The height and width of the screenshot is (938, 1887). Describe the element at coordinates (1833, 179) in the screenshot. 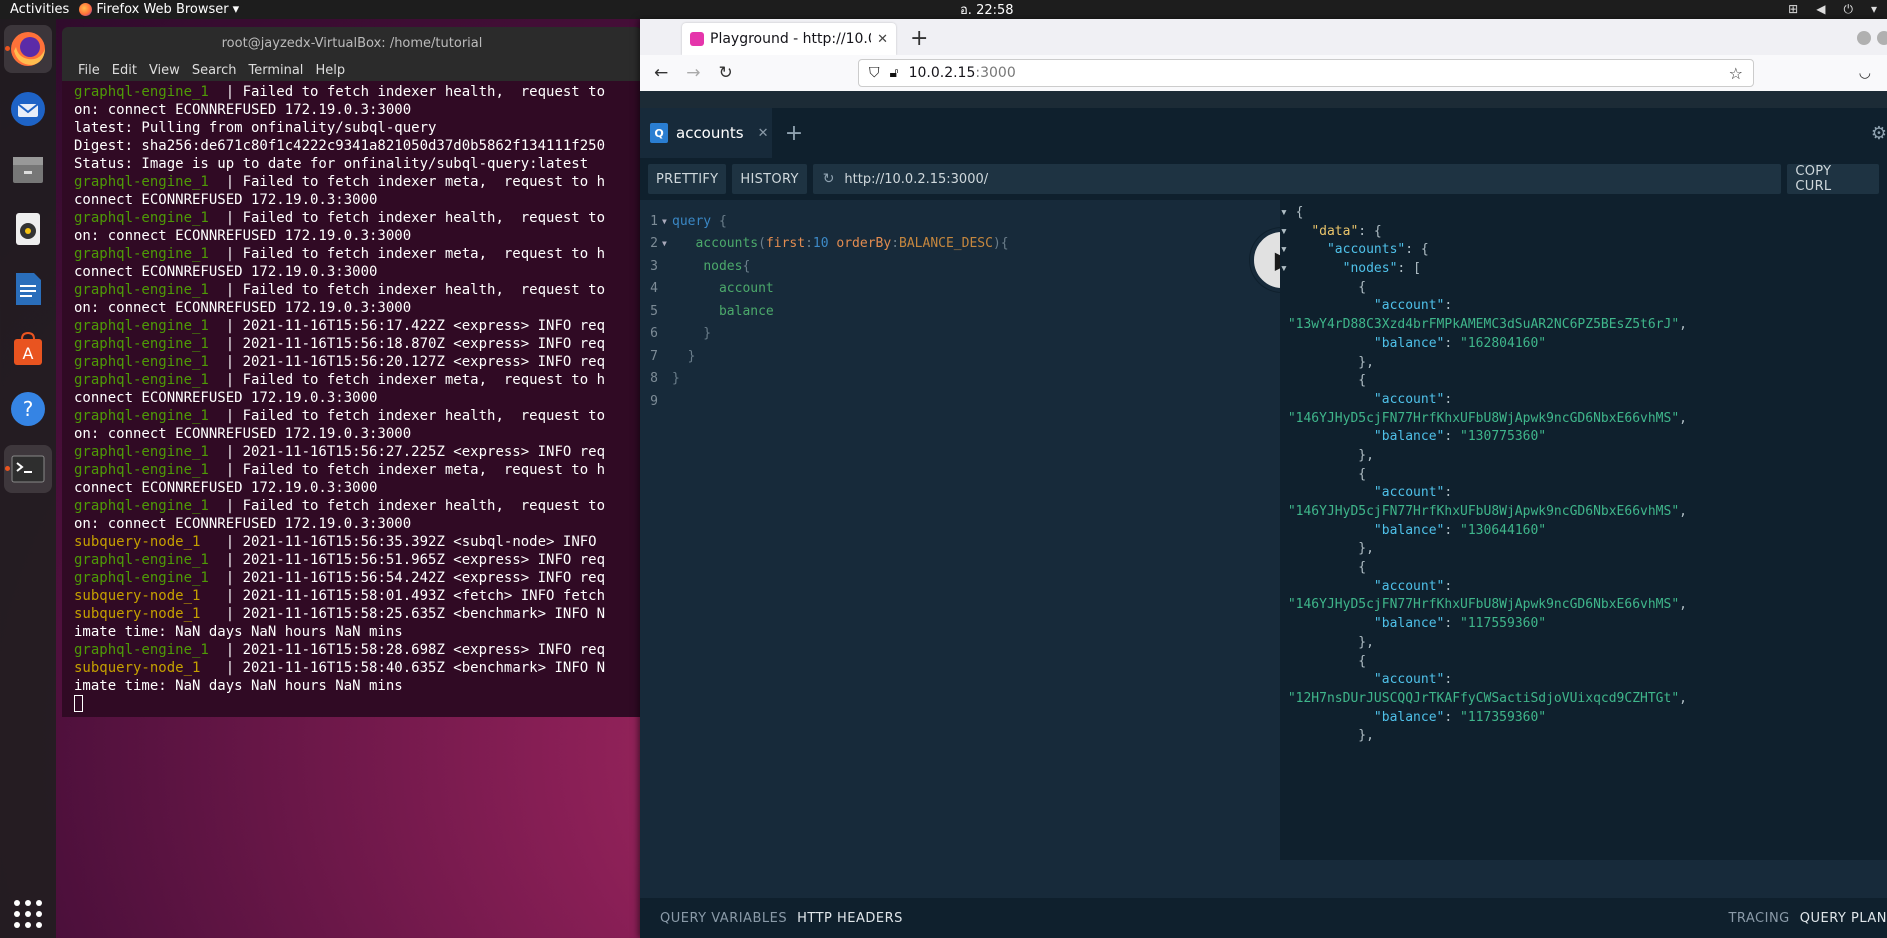

I see `copy-curl-button: COPY CURL` at that location.